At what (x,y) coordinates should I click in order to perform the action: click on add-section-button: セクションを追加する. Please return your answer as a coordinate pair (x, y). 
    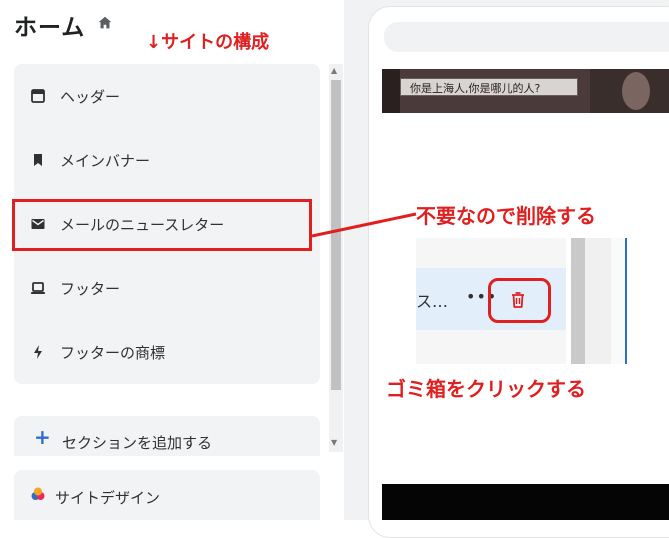
    Looking at the image, I should click on (137, 442).